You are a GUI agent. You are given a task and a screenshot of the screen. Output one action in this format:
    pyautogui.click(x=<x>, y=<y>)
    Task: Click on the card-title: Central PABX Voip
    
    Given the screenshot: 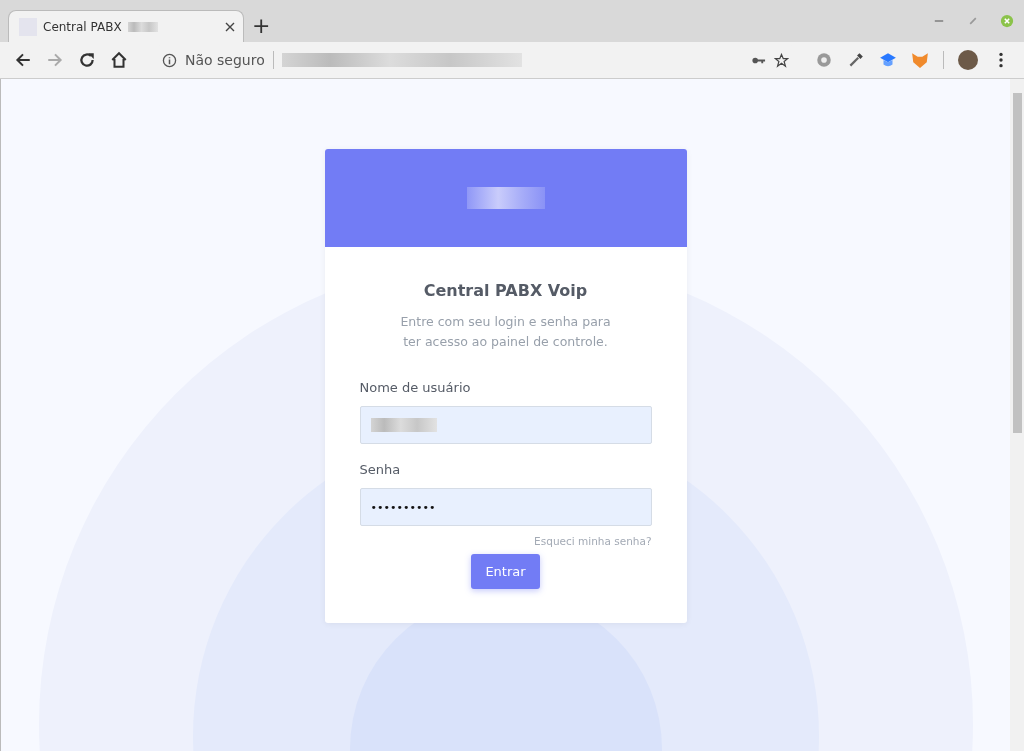 What is the action you would take?
    pyautogui.click(x=505, y=290)
    